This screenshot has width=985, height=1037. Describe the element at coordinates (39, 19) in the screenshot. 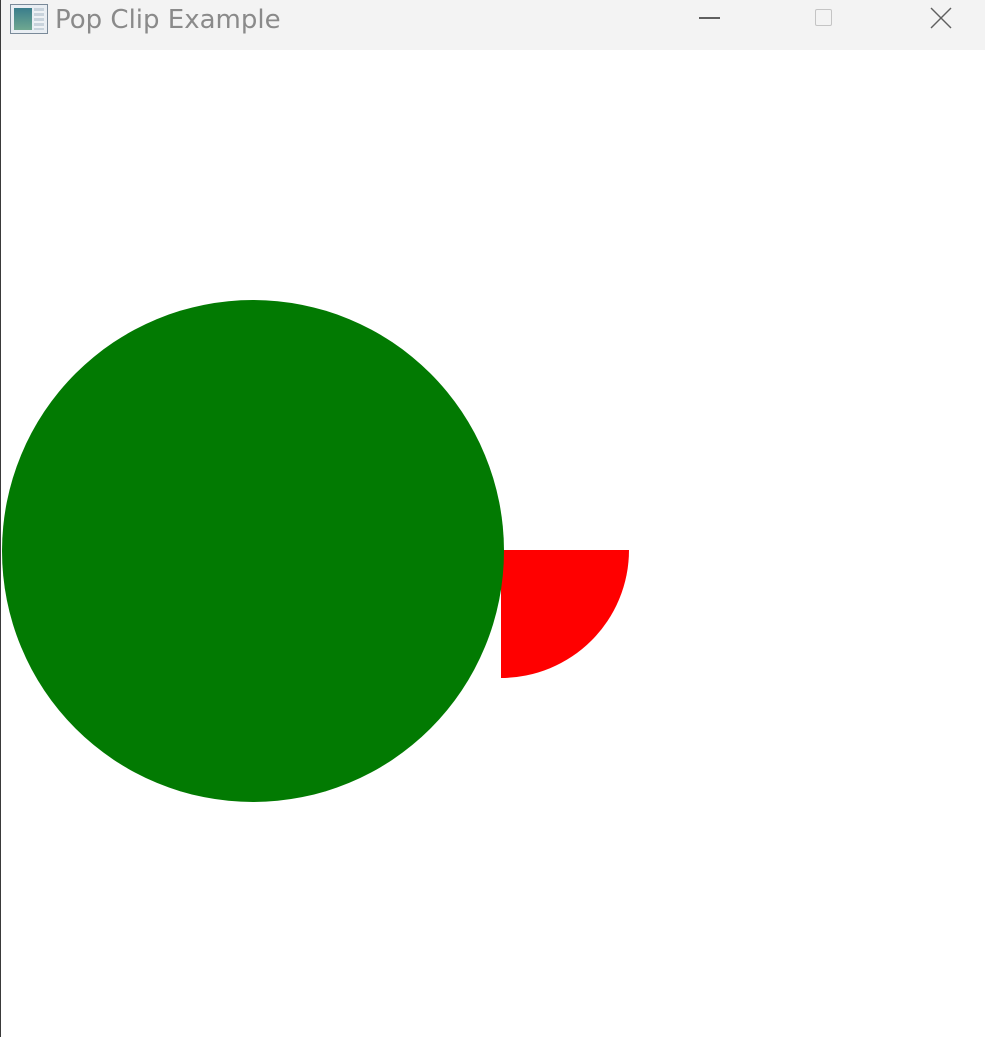

I see `app-icon-pane-right` at that location.